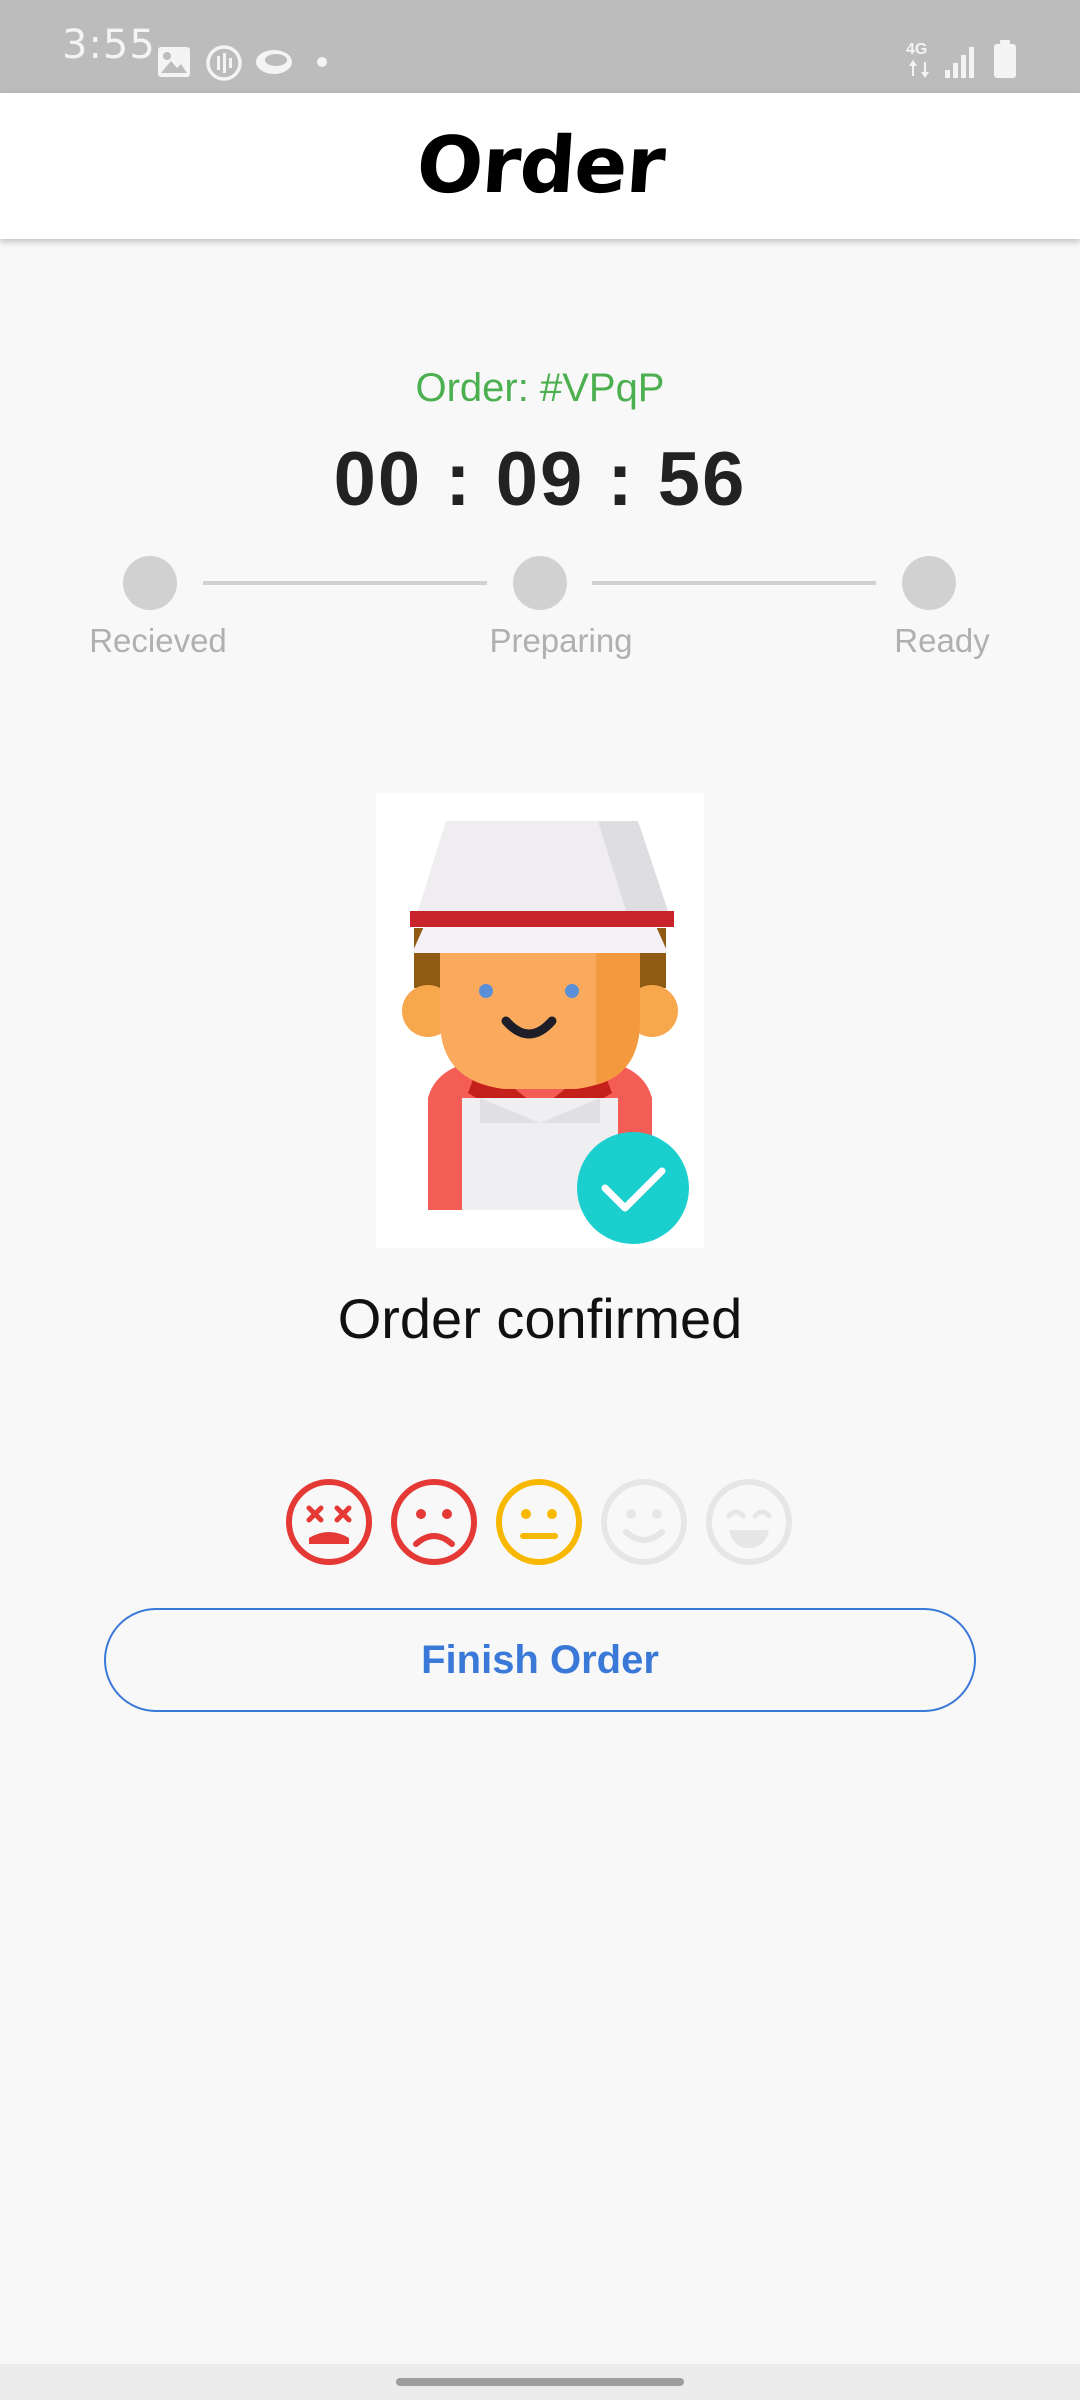 This screenshot has width=1080, height=2400. I want to click on page-title: Order, so click(540, 166).